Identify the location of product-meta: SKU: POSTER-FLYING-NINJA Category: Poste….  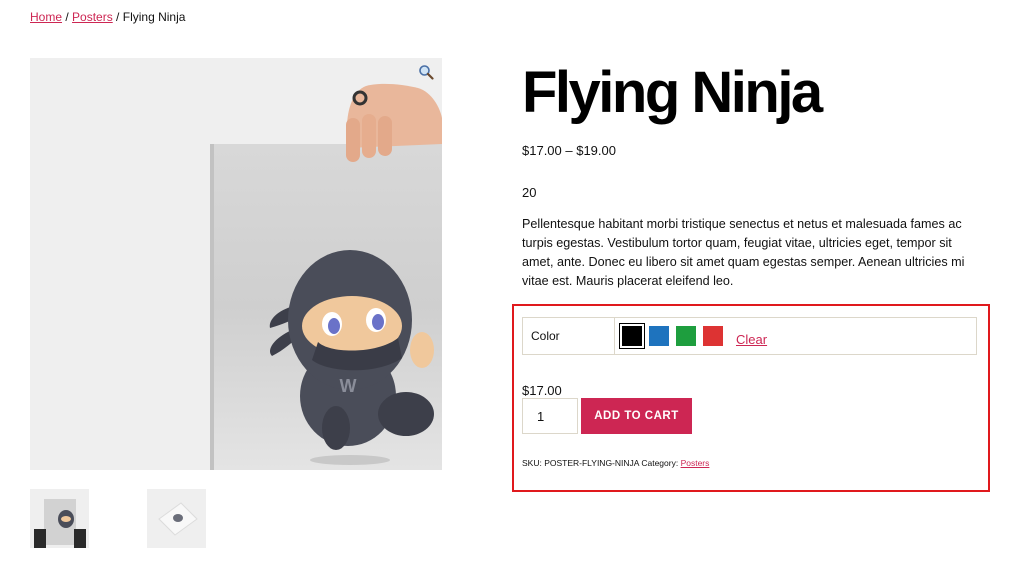
(615, 463).